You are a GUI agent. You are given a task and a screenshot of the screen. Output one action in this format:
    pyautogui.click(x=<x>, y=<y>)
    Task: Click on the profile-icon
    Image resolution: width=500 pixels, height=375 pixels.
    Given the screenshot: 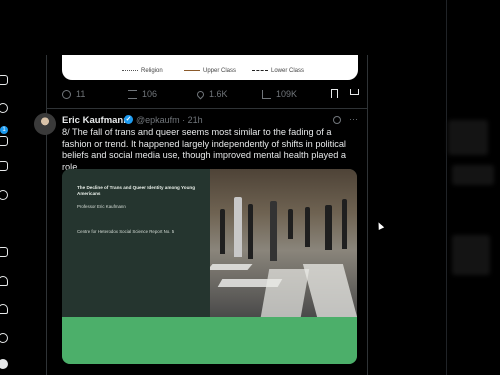 What is the action you would take?
    pyautogui.click(x=4, y=281)
    